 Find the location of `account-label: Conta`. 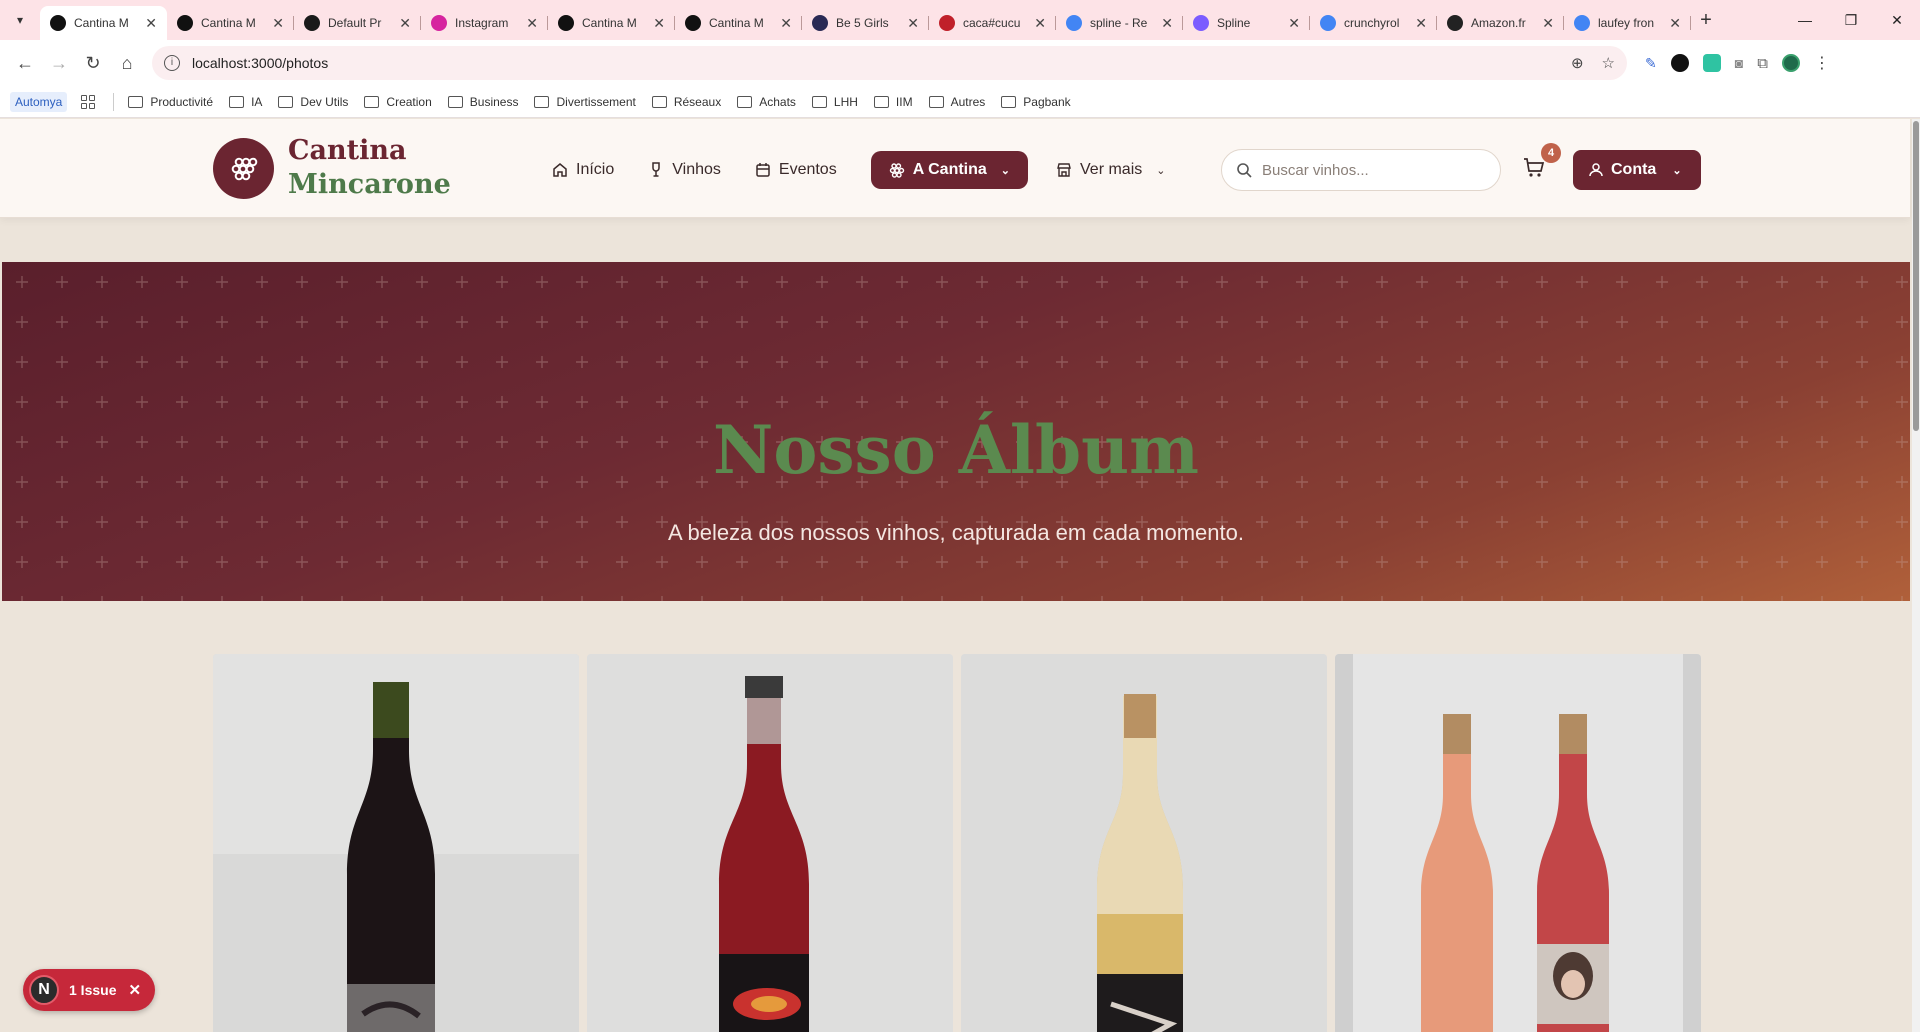

account-label: Conta is located at coordinates (1634, 169).